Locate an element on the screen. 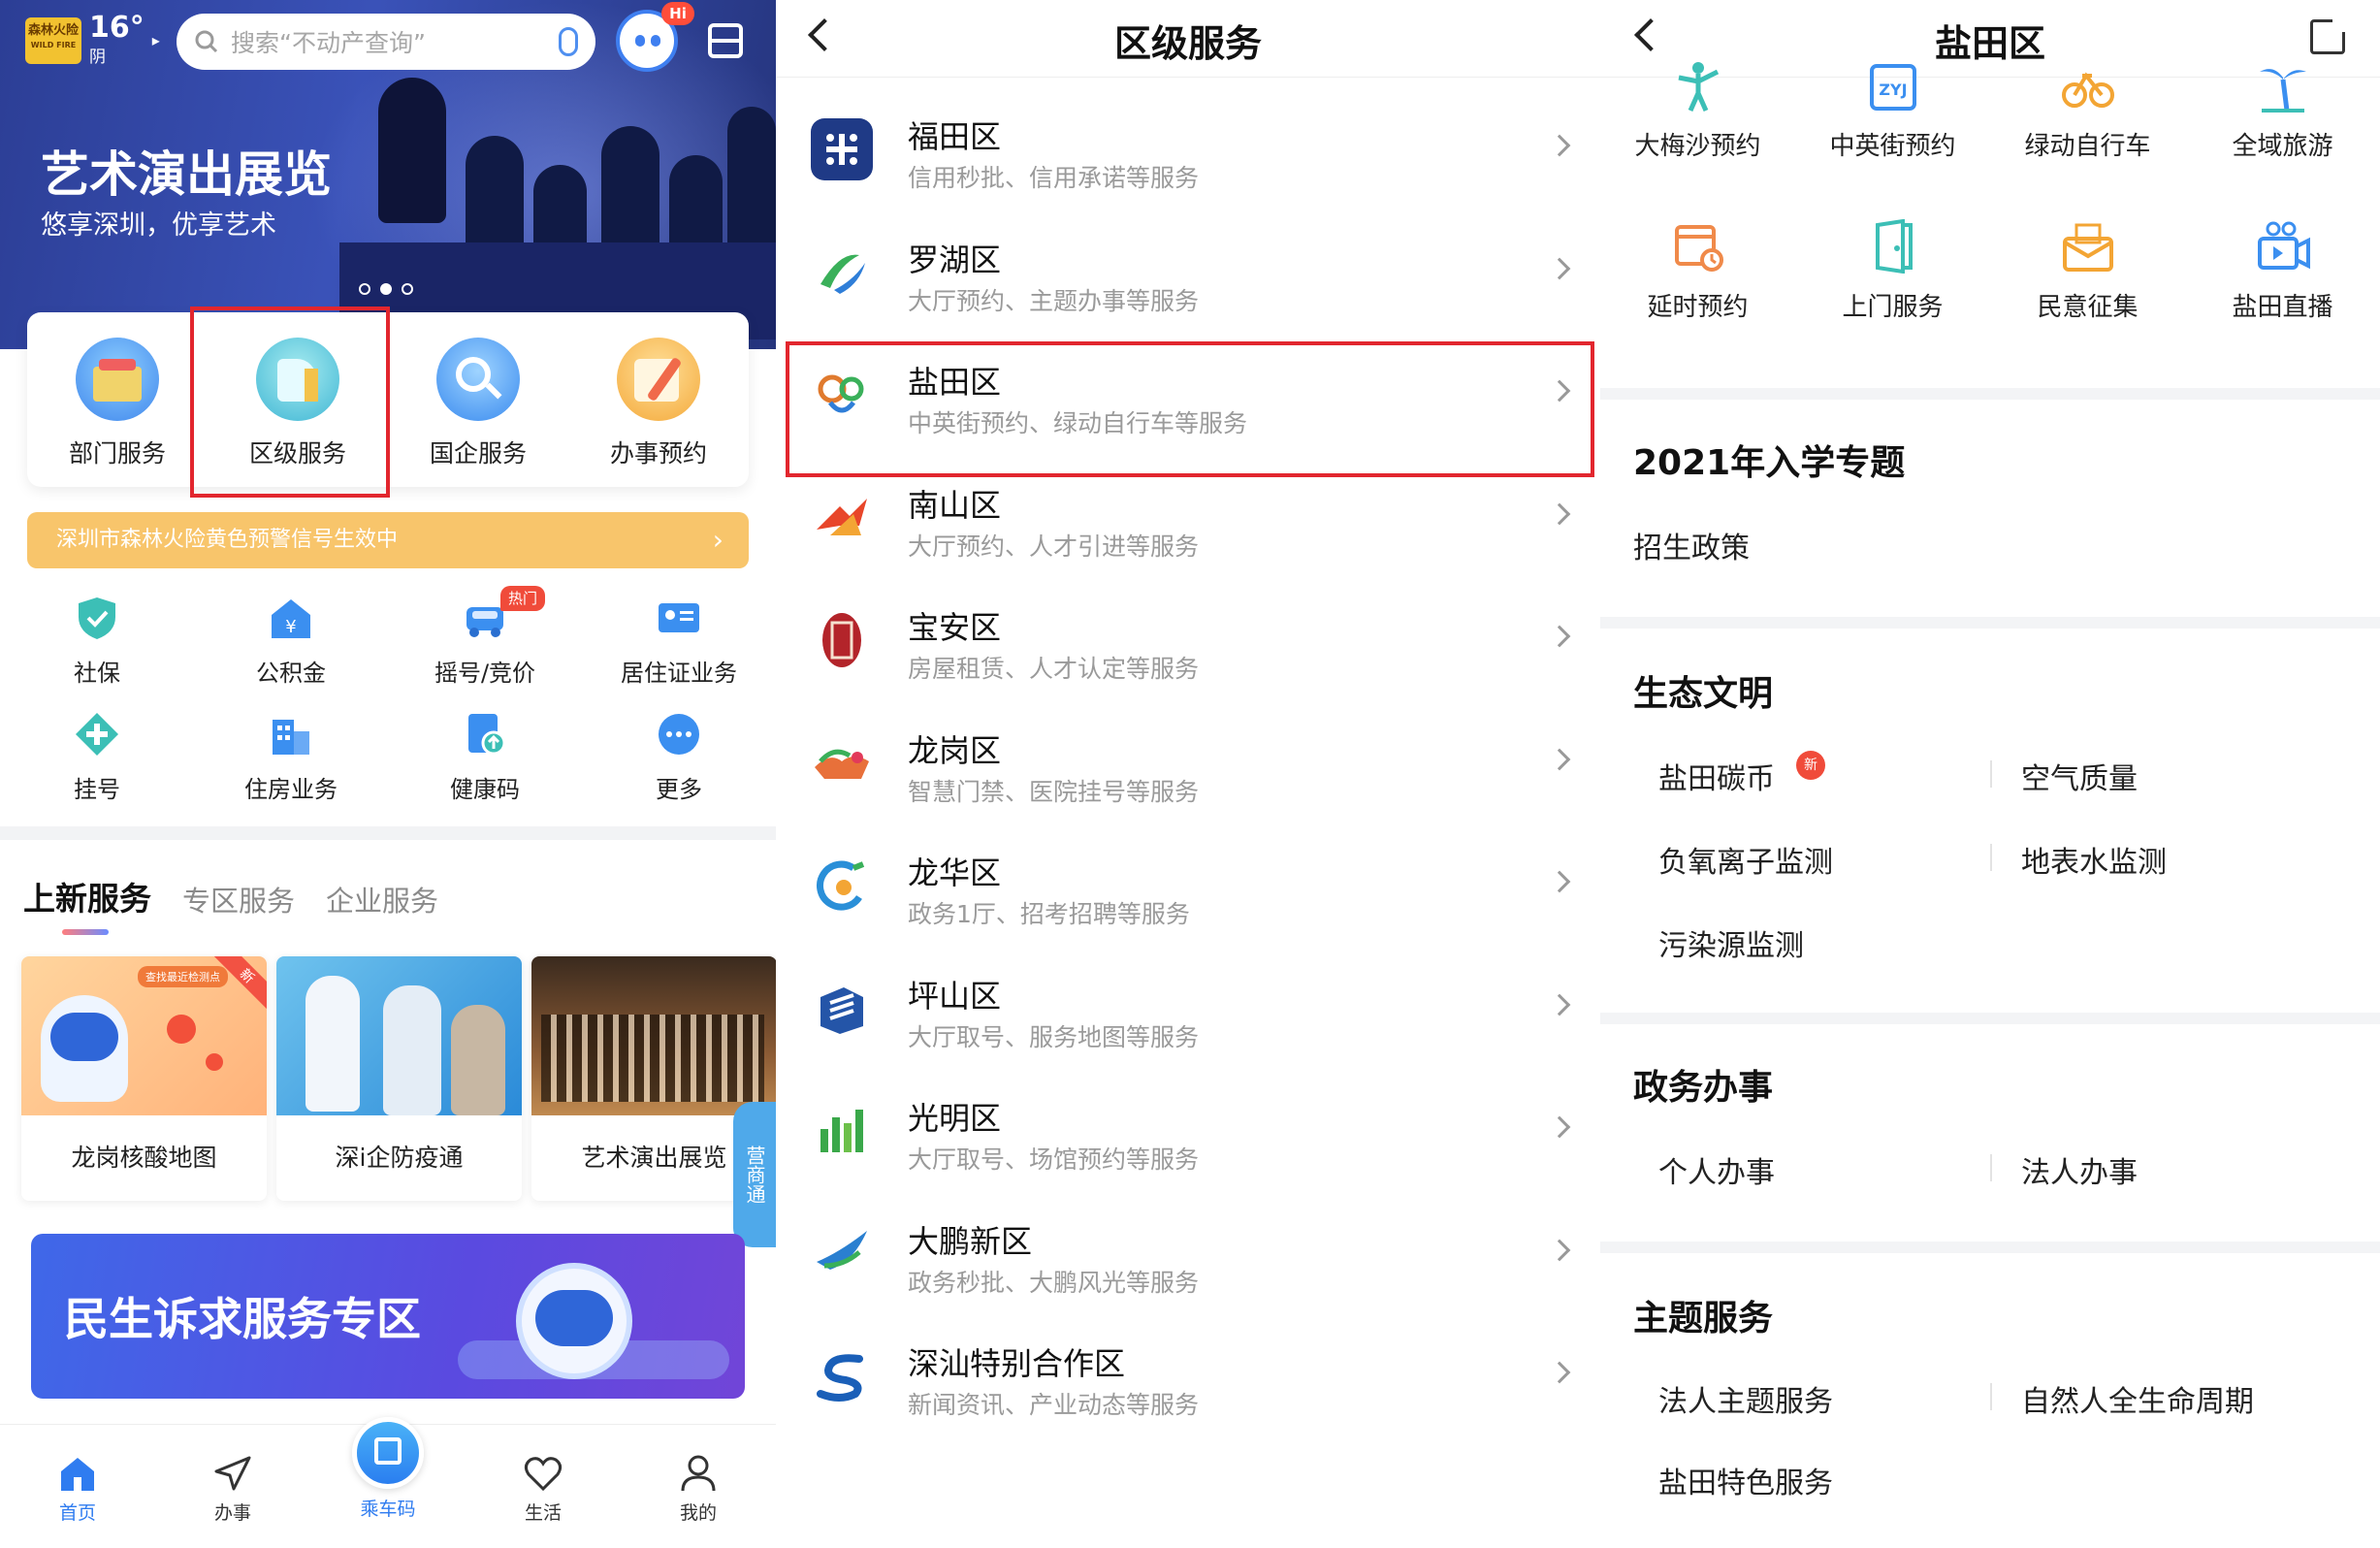 Image resolution: width=2380 pixels, height=1548 pixels. featured-cards: 查找最近检测点 新 龙岗核酸地图 深i企防疫通 艺术演出展览 is located at coordinates (398, 1079).